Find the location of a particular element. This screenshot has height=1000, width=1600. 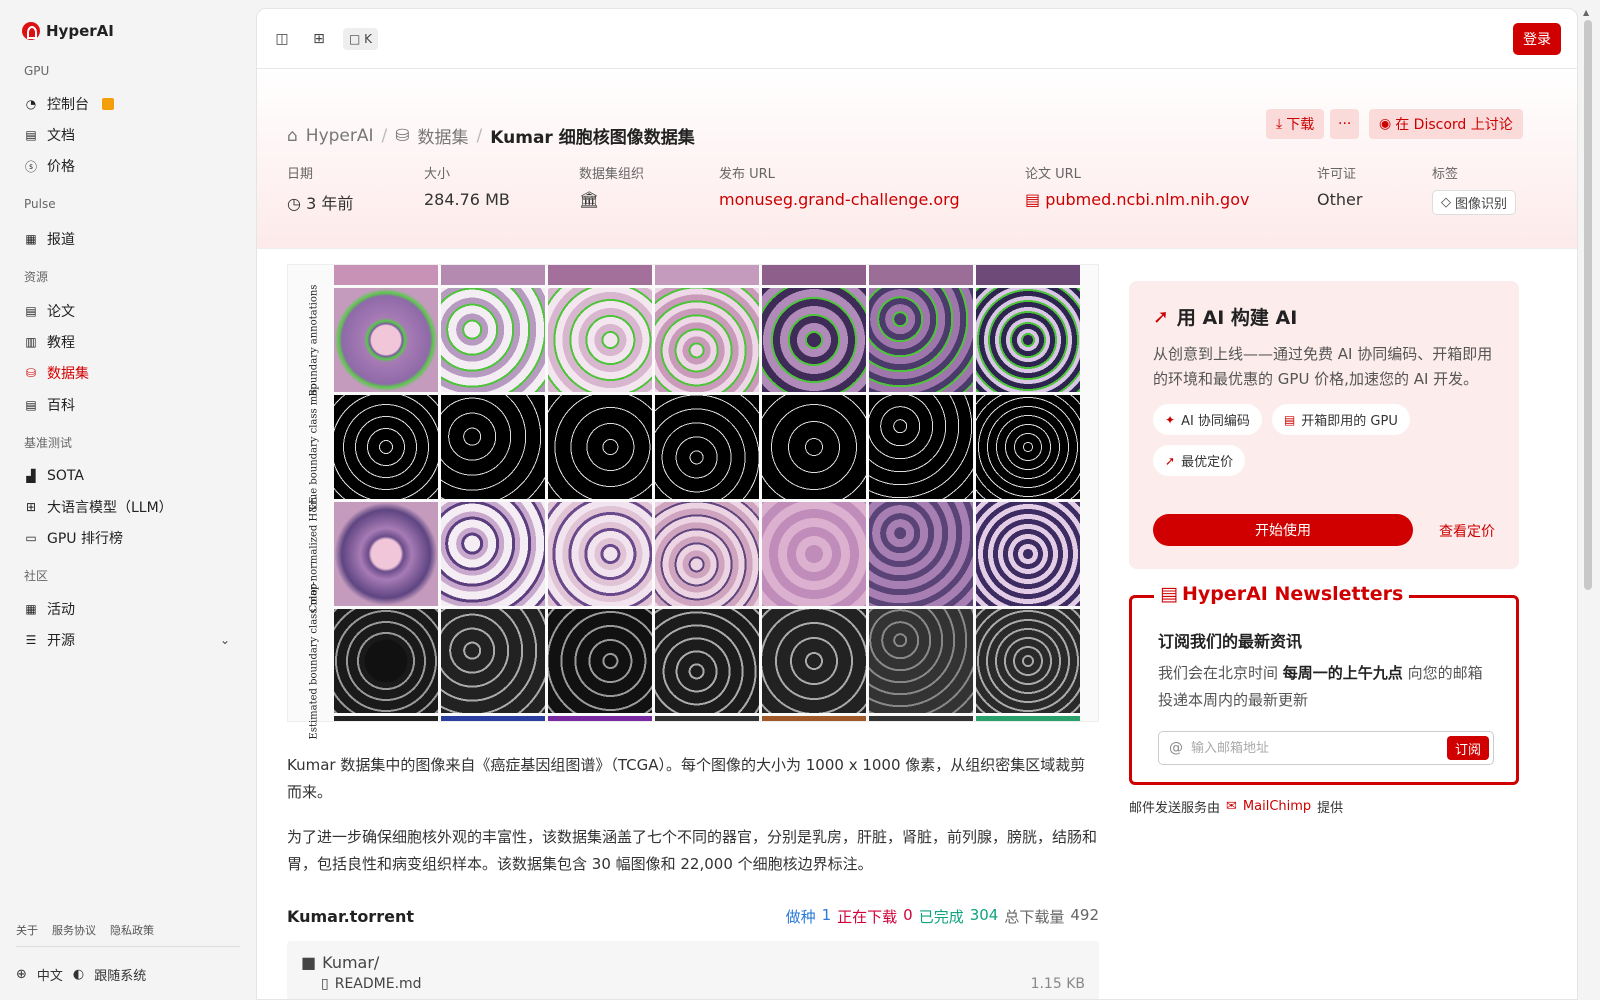

section-community: 社区 is located at coordinates (36, 576).